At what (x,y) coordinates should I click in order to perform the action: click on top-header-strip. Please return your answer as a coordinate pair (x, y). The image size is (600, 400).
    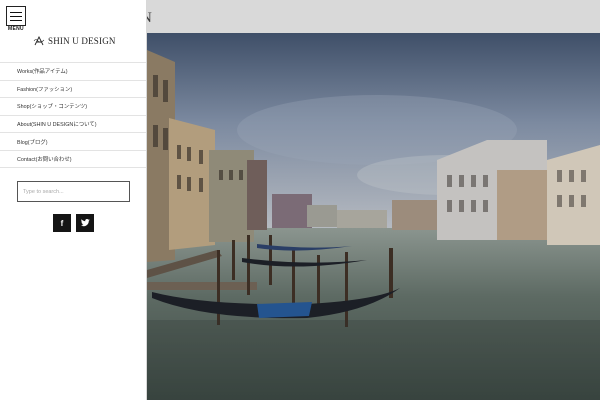
    Looking at the image, I should click on (373, 16).